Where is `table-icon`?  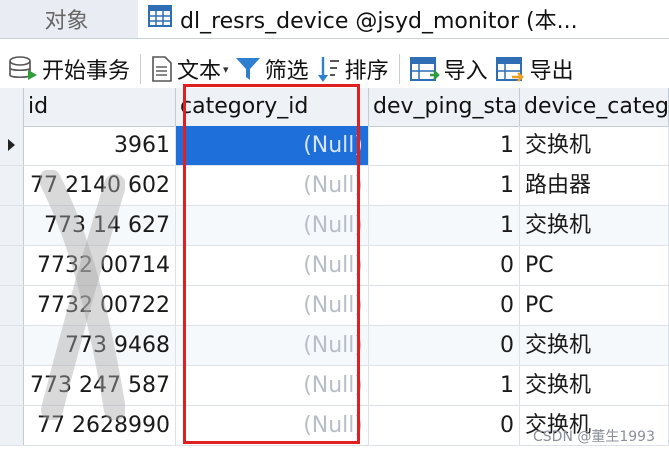 table-icon is located at coordinates (160, 19).